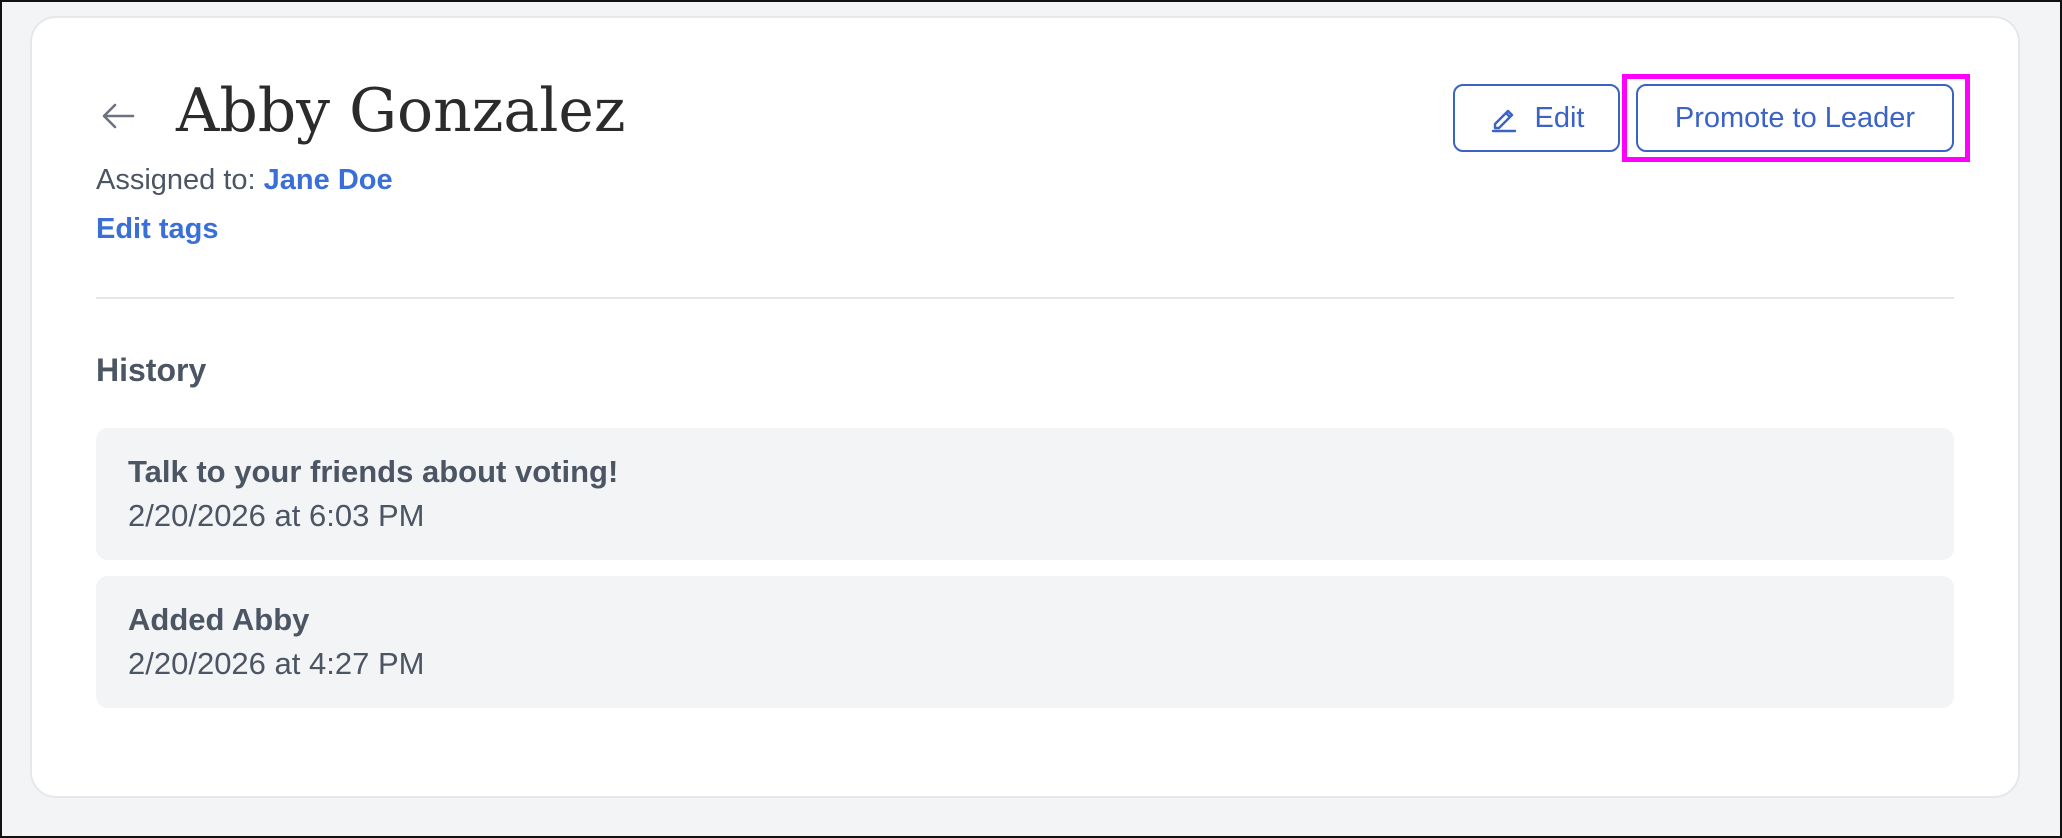 The height and width of the screenshot is (838, 2062). What do you see at coordinates (157, 229) in the screenshot?
I see `edit-tags-link: Edit tags` at bounding box center [157, 229].